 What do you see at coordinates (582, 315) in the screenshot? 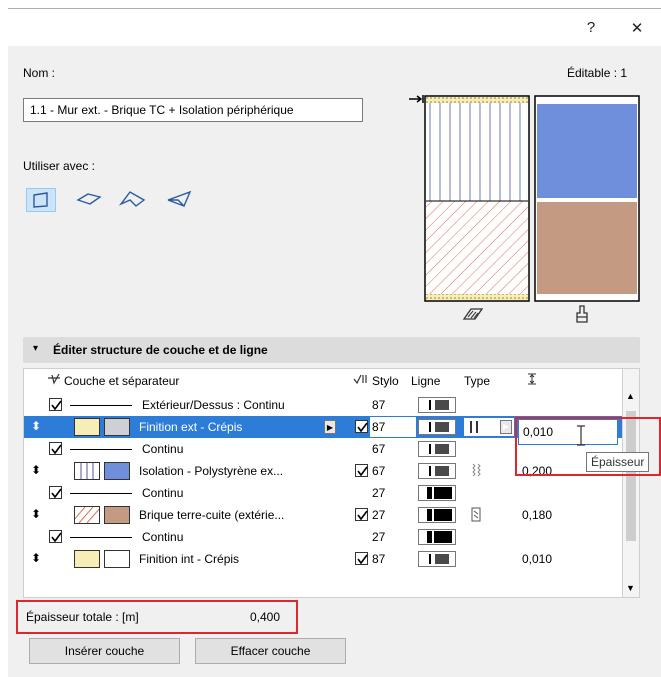
I see `brush-icon` at bounding box center [582, 315].